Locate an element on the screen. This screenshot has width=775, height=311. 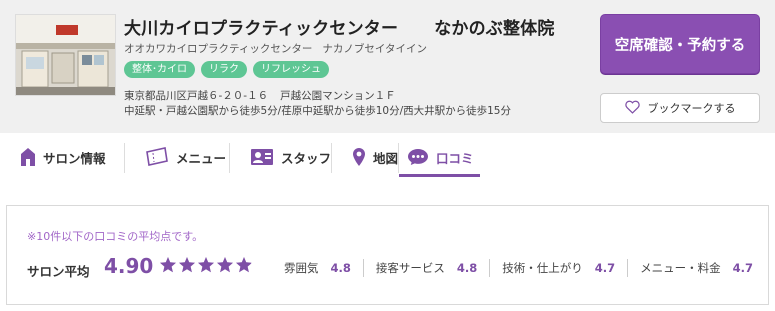
staff-card-icon is located at coordinates (262, 157).